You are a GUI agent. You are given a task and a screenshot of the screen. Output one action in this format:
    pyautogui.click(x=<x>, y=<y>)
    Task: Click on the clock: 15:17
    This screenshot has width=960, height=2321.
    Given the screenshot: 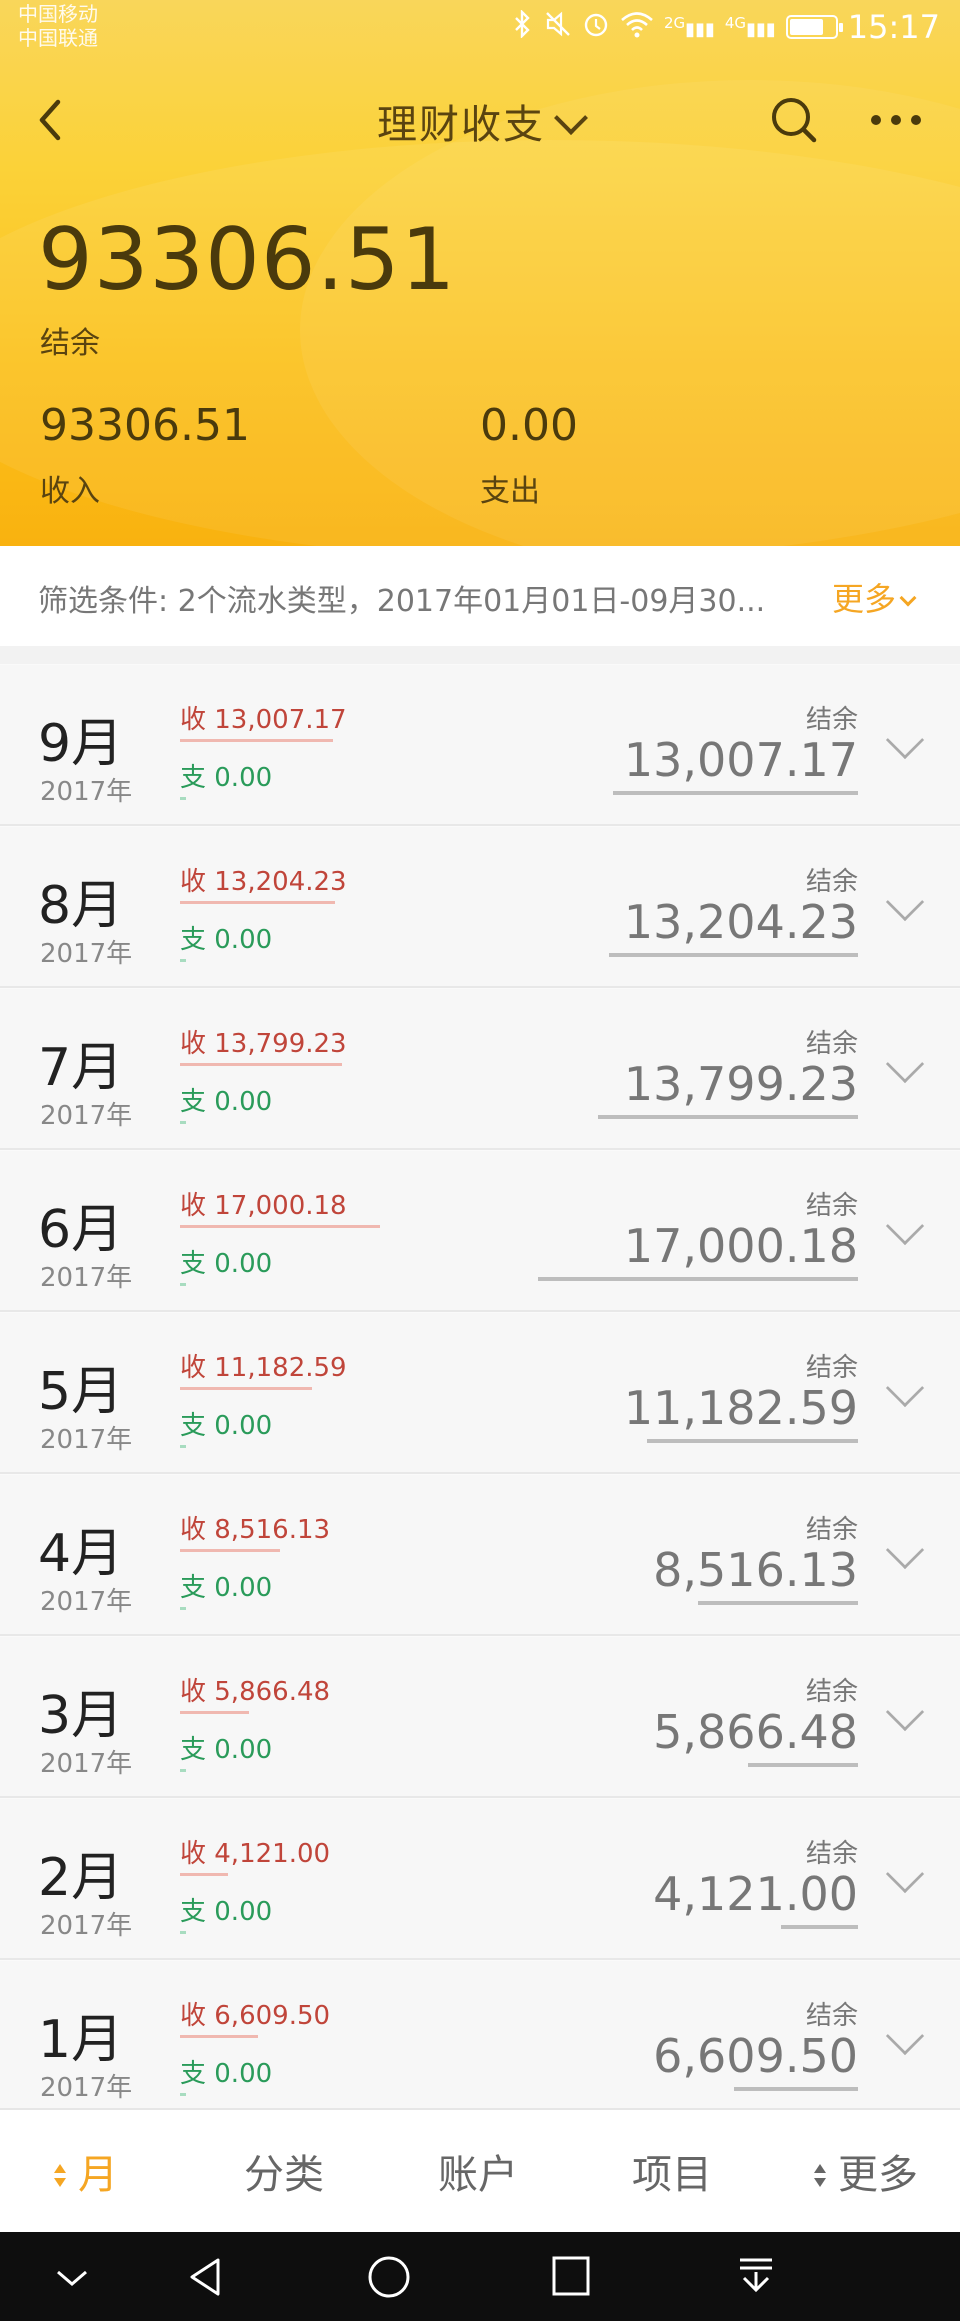 What is the action you would take?
    pyautogui.click(x=893, y=27)
    